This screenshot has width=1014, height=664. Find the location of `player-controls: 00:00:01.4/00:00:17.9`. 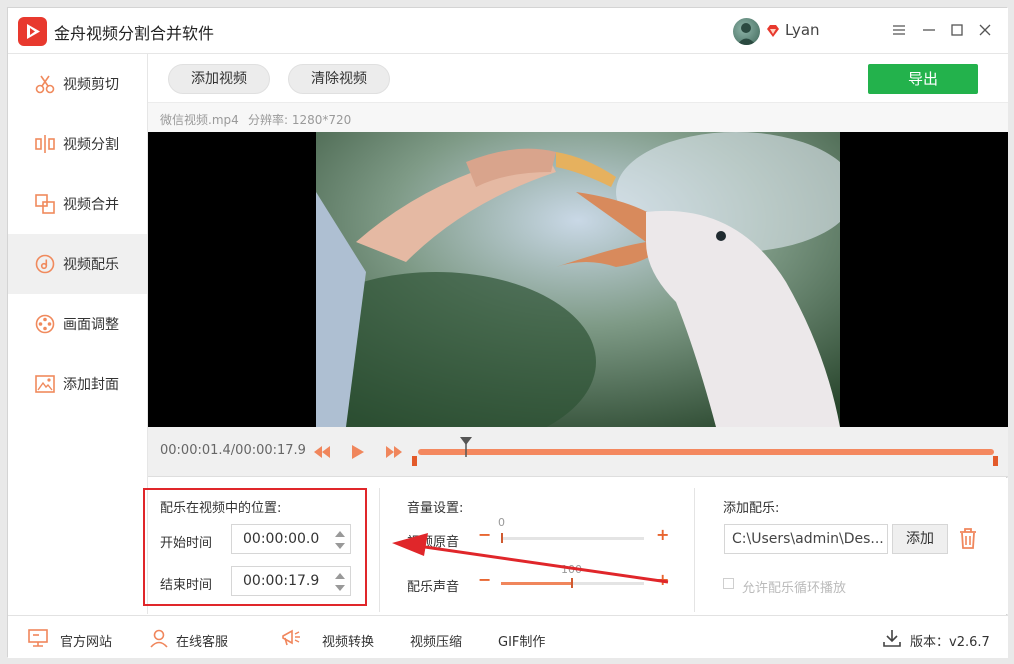

player-controls: 00:00:01.4/00:00:17.9 is located at coordinates (578, 452).